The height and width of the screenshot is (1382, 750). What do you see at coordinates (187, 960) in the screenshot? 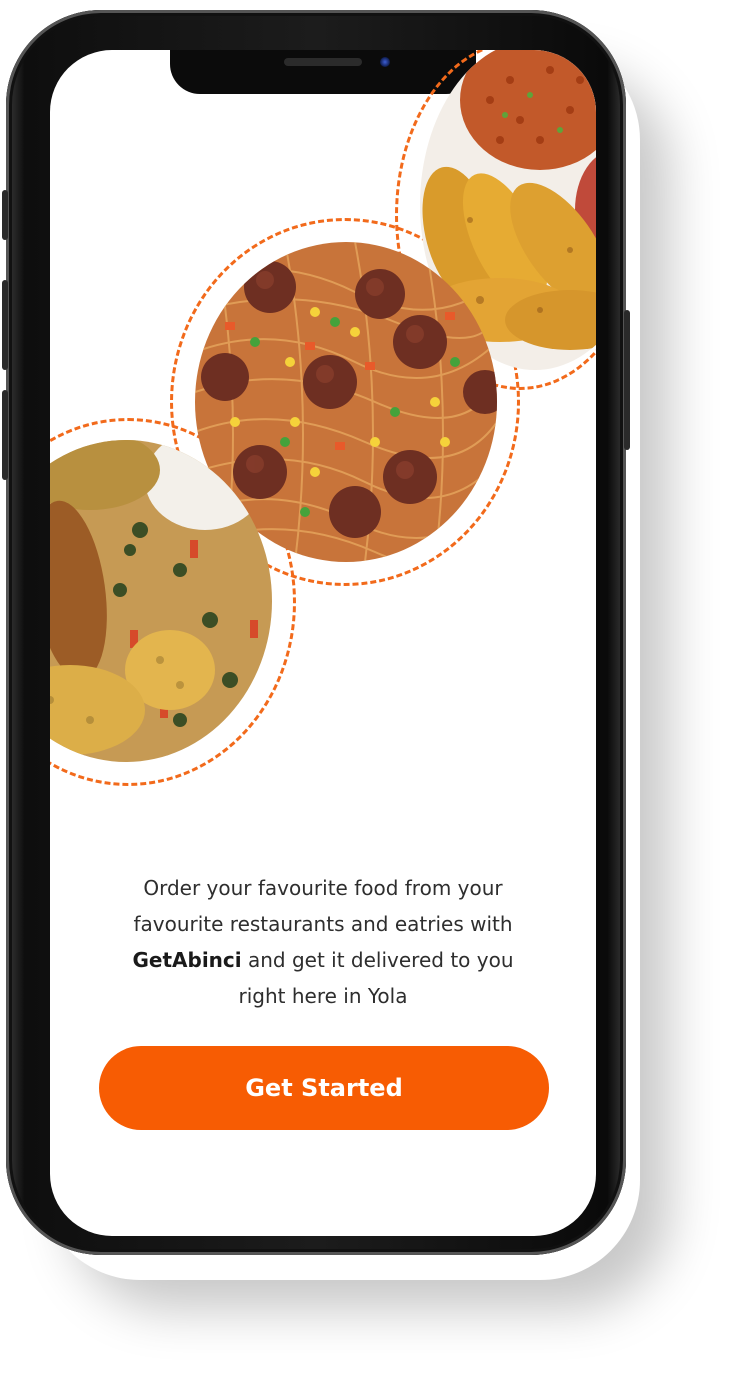
I see `brand-name: GetAbinci` at bounding box center [187, 960].